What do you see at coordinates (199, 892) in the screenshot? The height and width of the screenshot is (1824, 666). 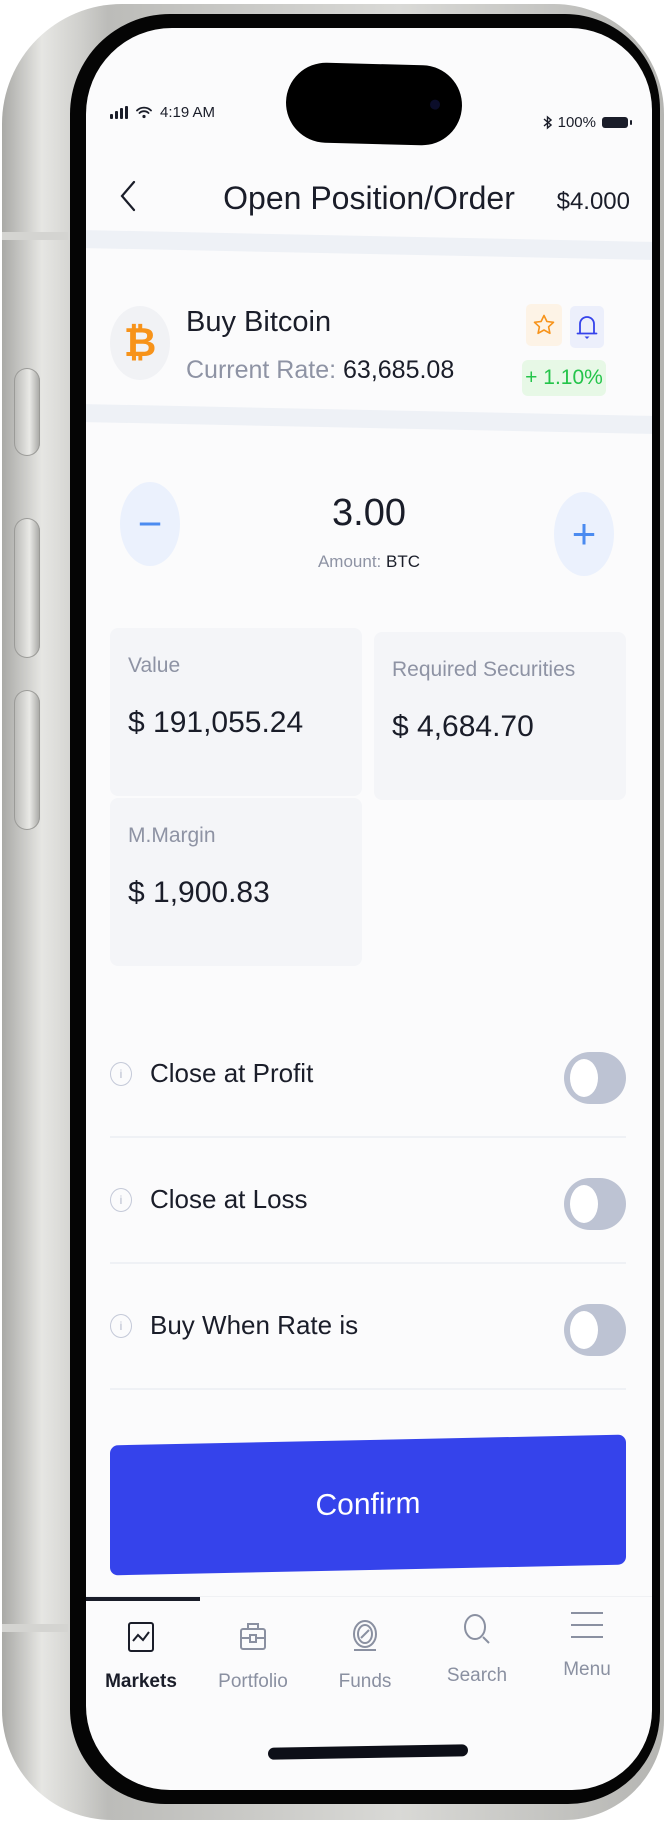 I see `card-value: $ 1,900.83` at bounding box center [199, 892].